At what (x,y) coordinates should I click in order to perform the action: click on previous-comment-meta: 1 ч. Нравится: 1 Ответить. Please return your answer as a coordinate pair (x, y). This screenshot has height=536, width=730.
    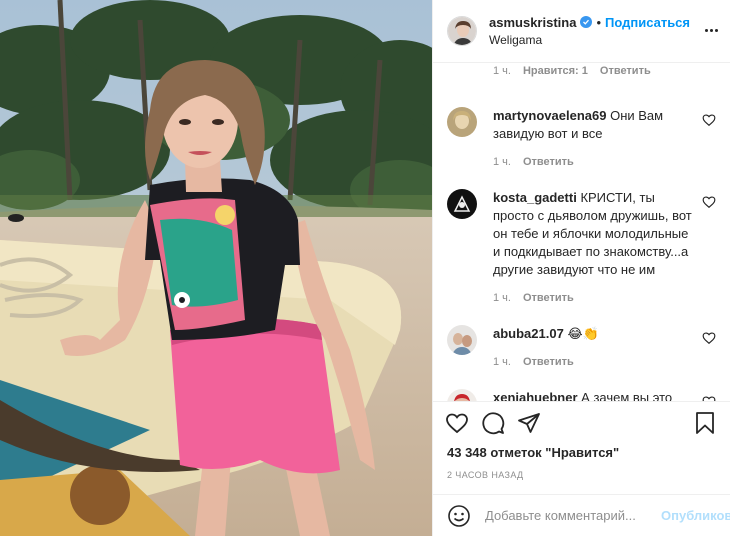
    Looking at the image, I should click on (604, 71).